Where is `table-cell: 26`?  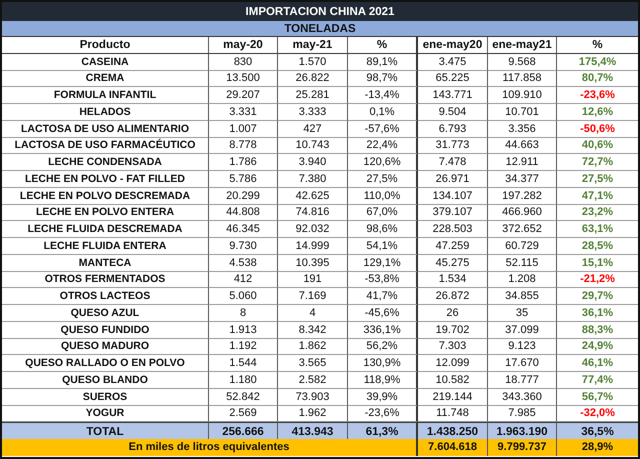
table-cell: 26 is located at coordinates (453, 313).